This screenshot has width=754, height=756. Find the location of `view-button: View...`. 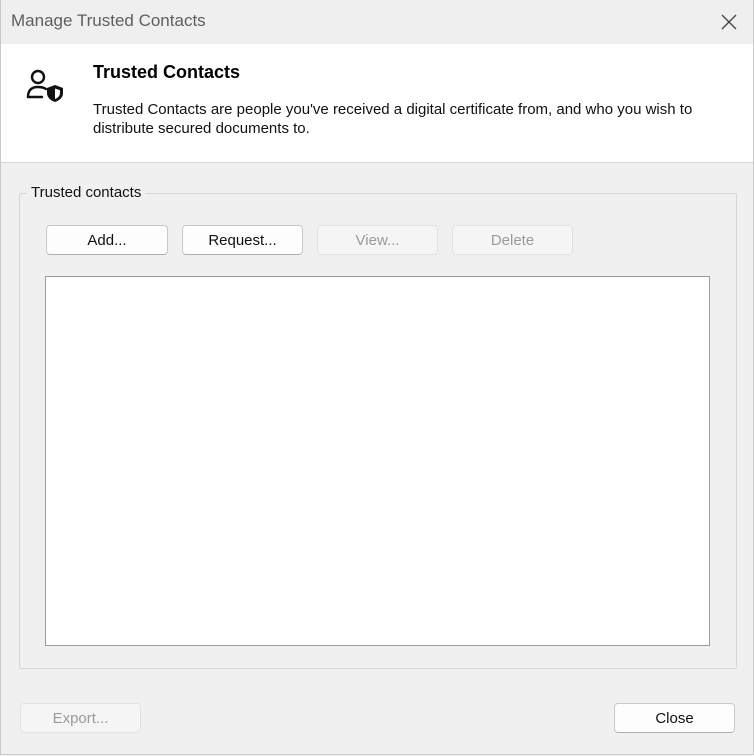

view-button: View... is located at coordinates (377, 240).